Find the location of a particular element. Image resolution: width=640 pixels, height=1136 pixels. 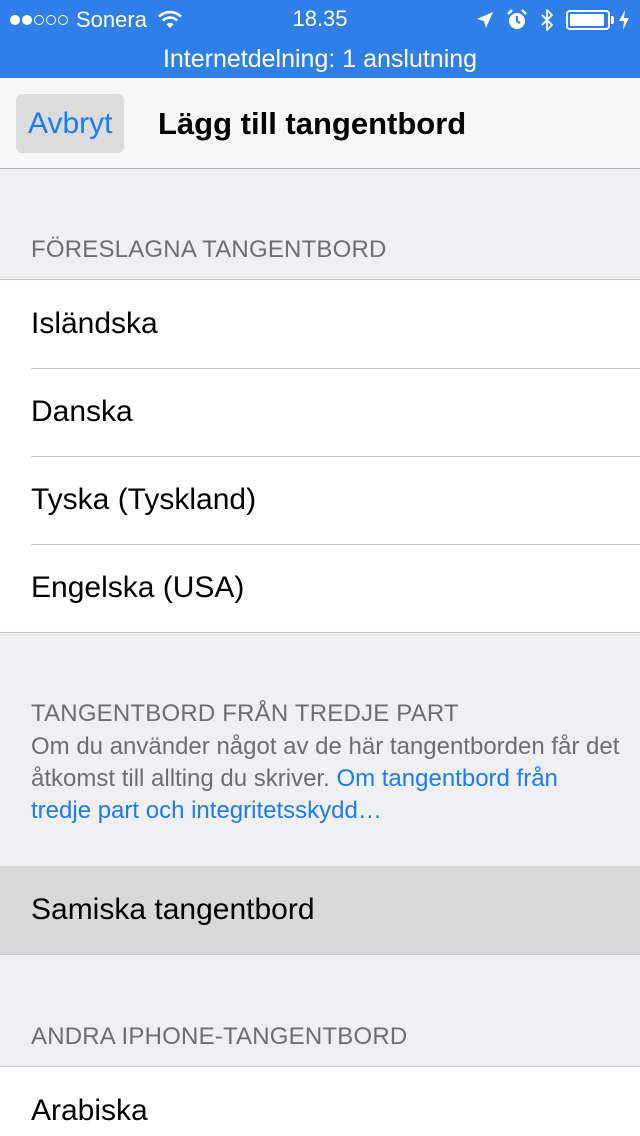

status-right is located at coordinates (553, 20).